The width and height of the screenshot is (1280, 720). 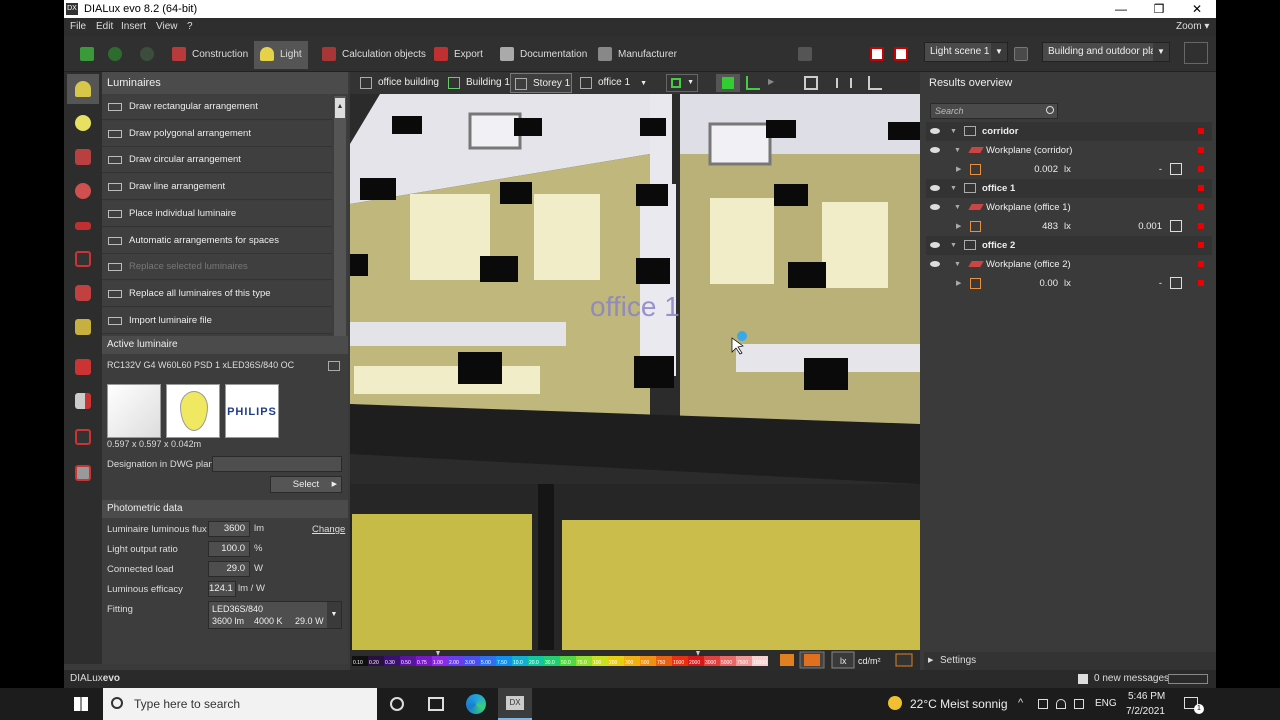 I want to click on minimize-button: —, so click(x=1121, y=9).